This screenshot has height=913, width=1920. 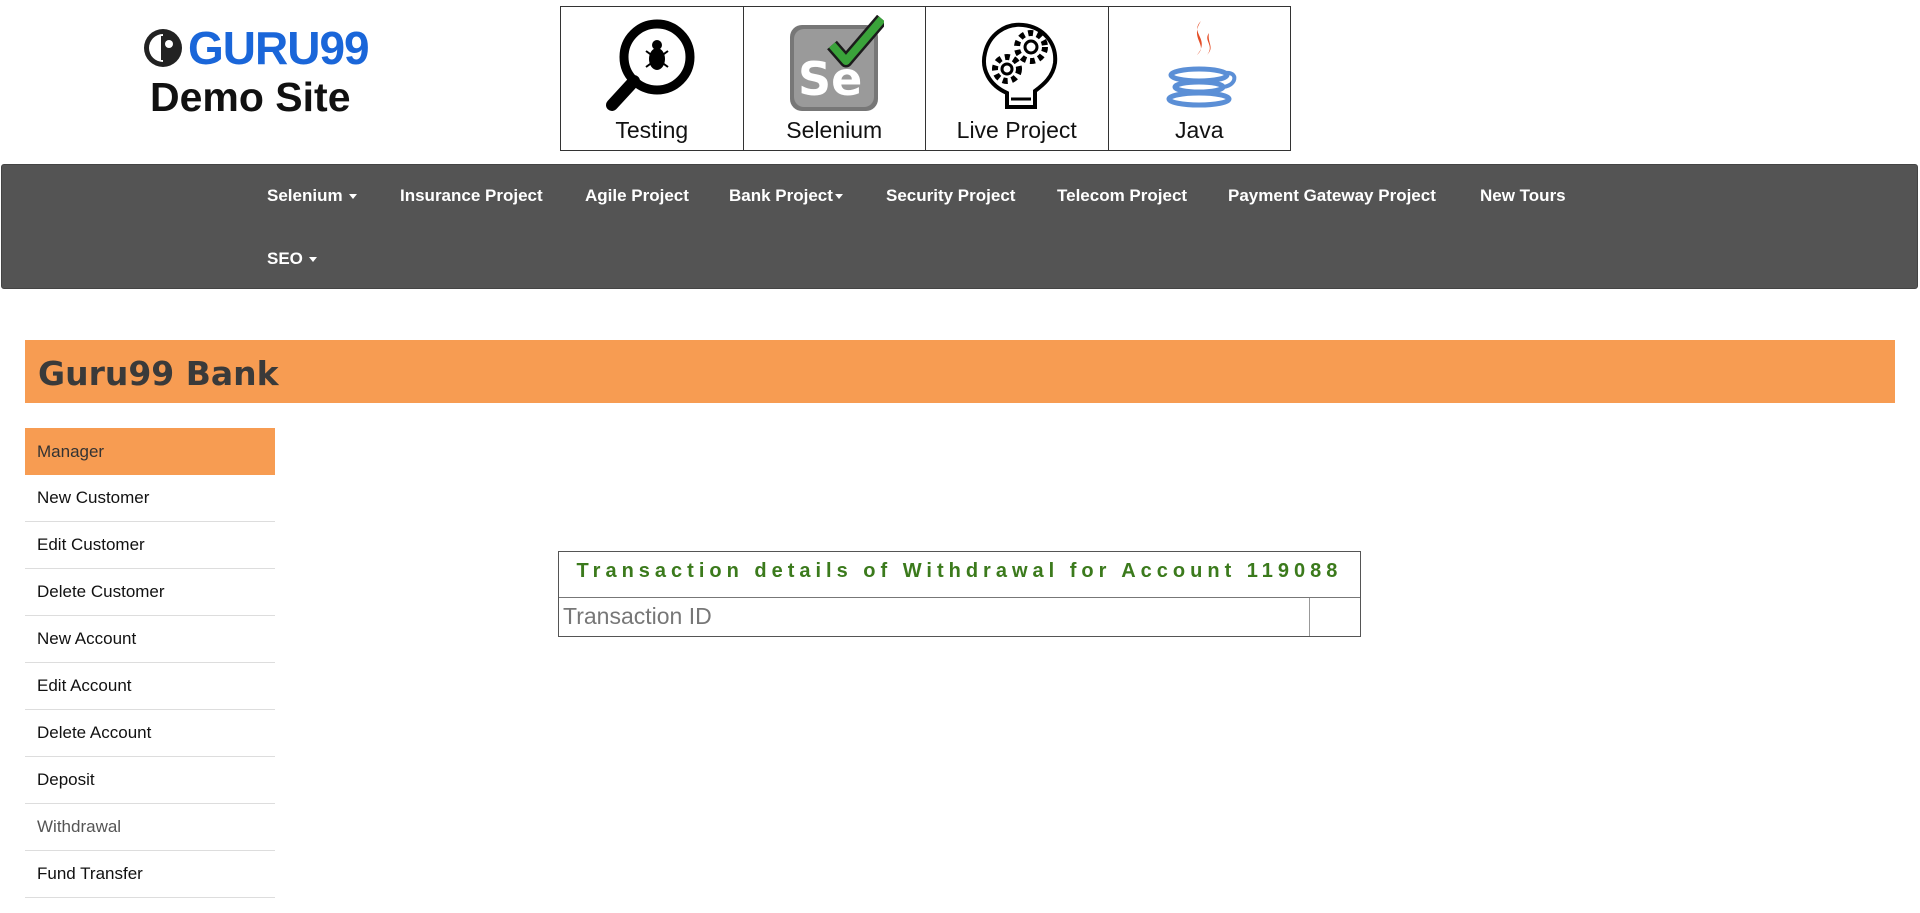 What do you see at coordinates (950, 196) in the screenshot?
I see `nav-security-project: Security Project` at bounding box center [950, 196].